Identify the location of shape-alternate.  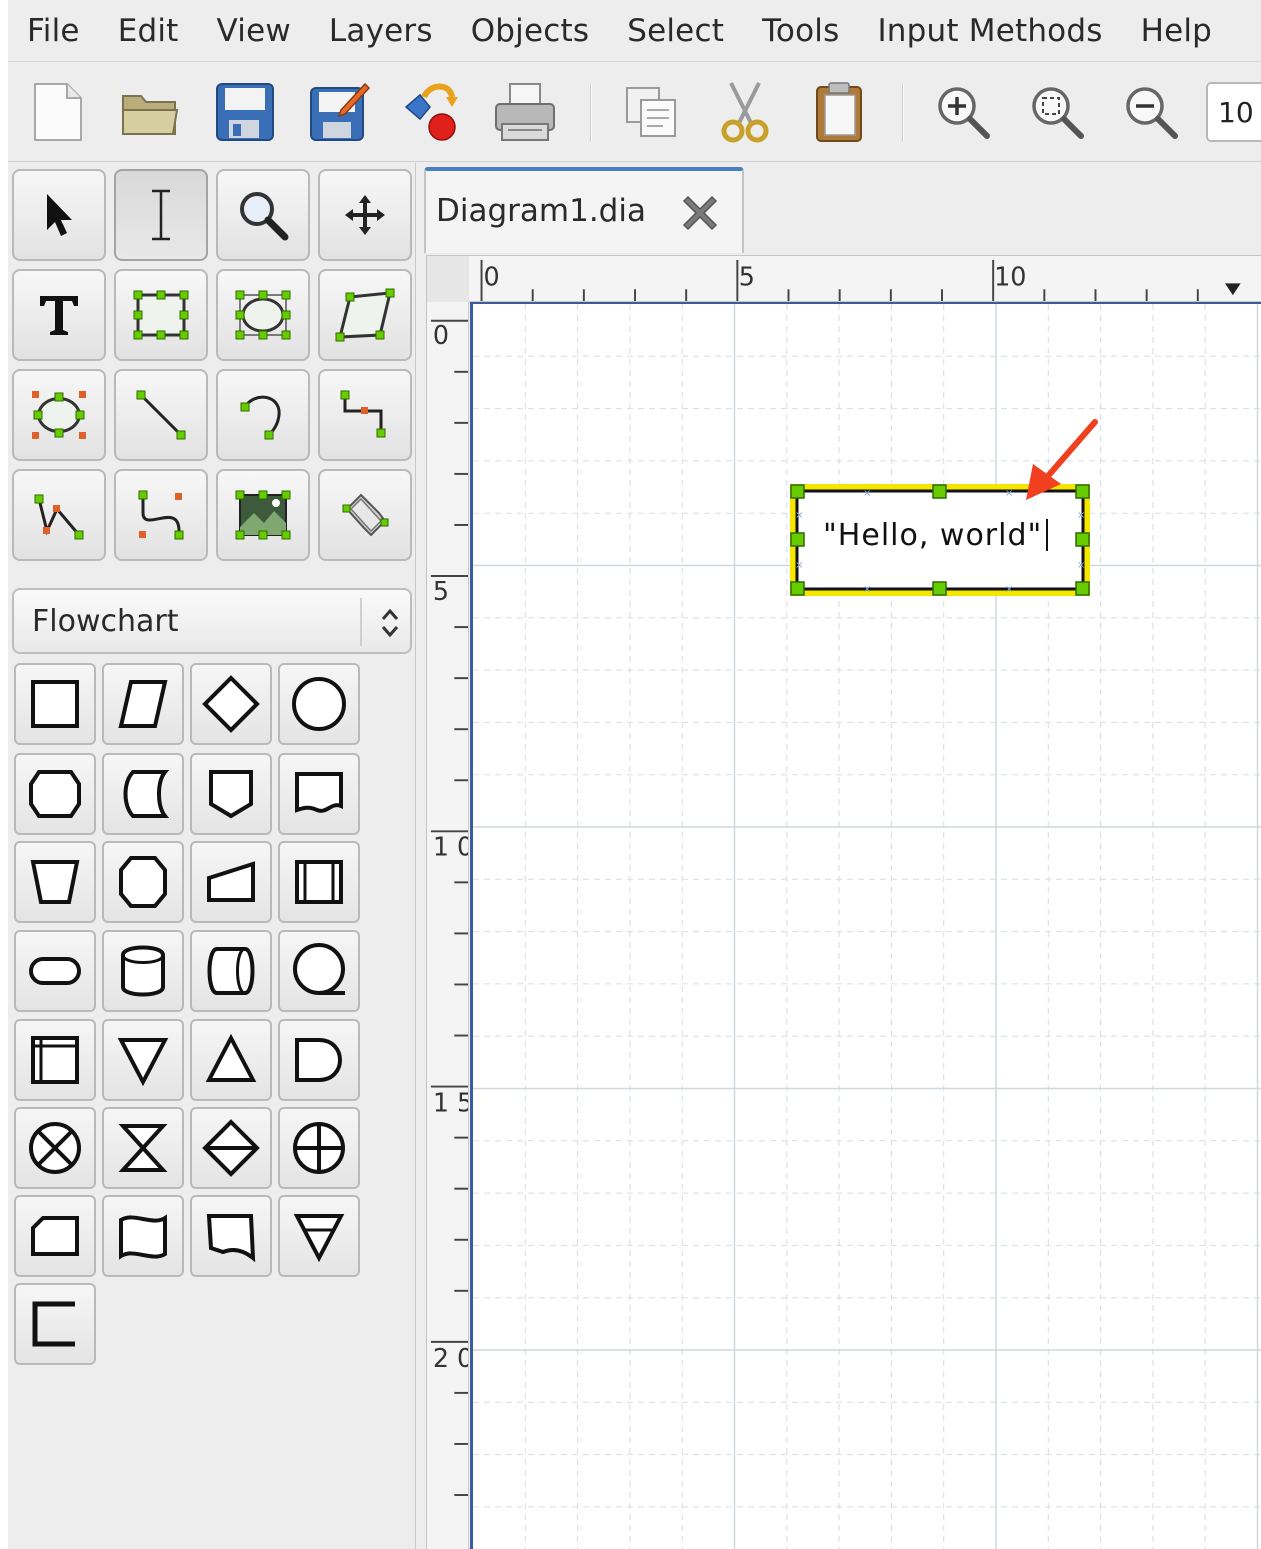
(143, 882).